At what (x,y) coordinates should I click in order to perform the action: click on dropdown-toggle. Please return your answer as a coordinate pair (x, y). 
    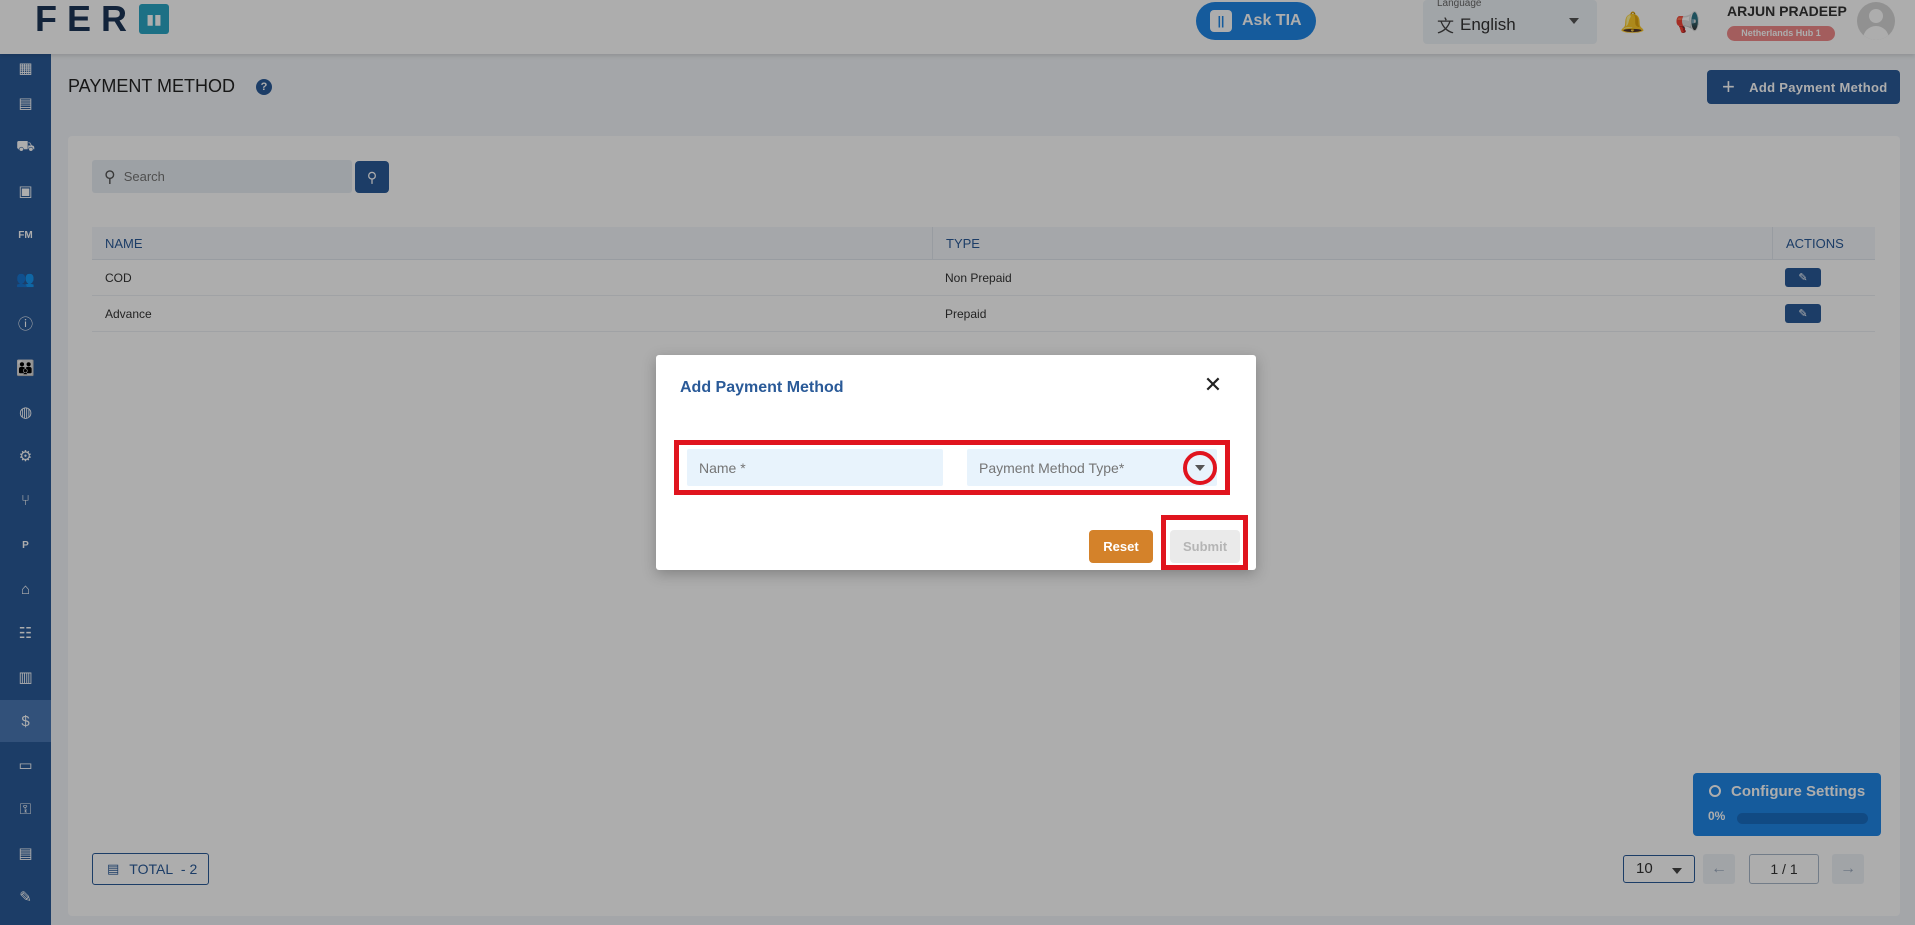
    Looking at the image, I should click on (1200, 468).